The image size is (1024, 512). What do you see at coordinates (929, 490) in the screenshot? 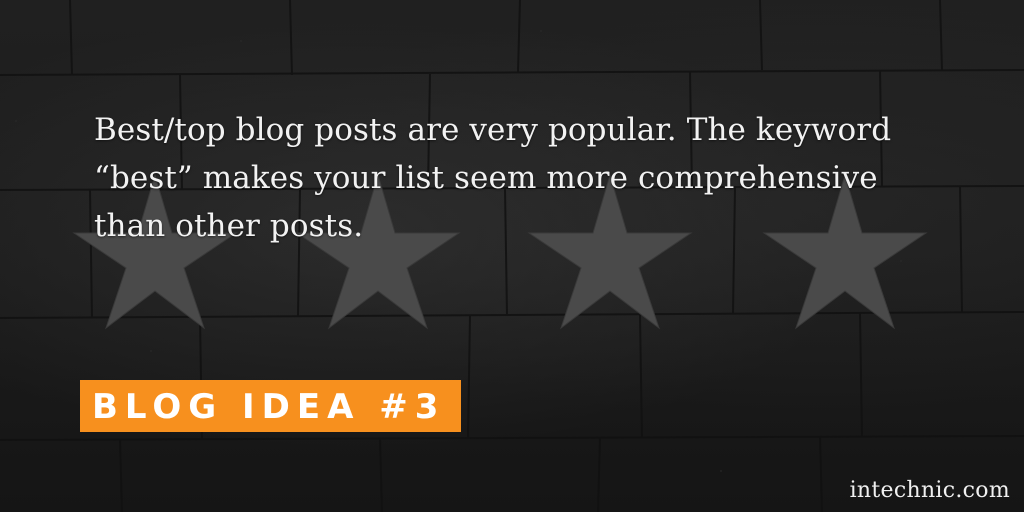
I see `site-domain: intechnic.com` at bounding box center [929, 490].